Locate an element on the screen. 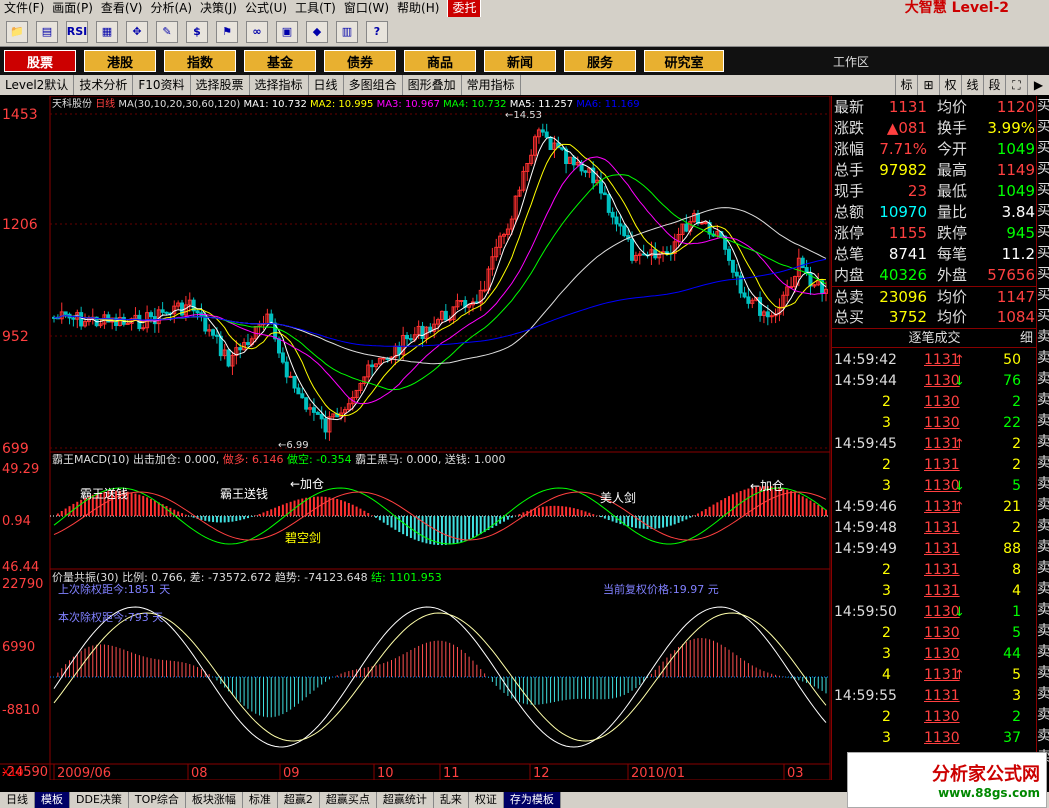  bottom-tab: 日线 is located at coordinates (17, 800).